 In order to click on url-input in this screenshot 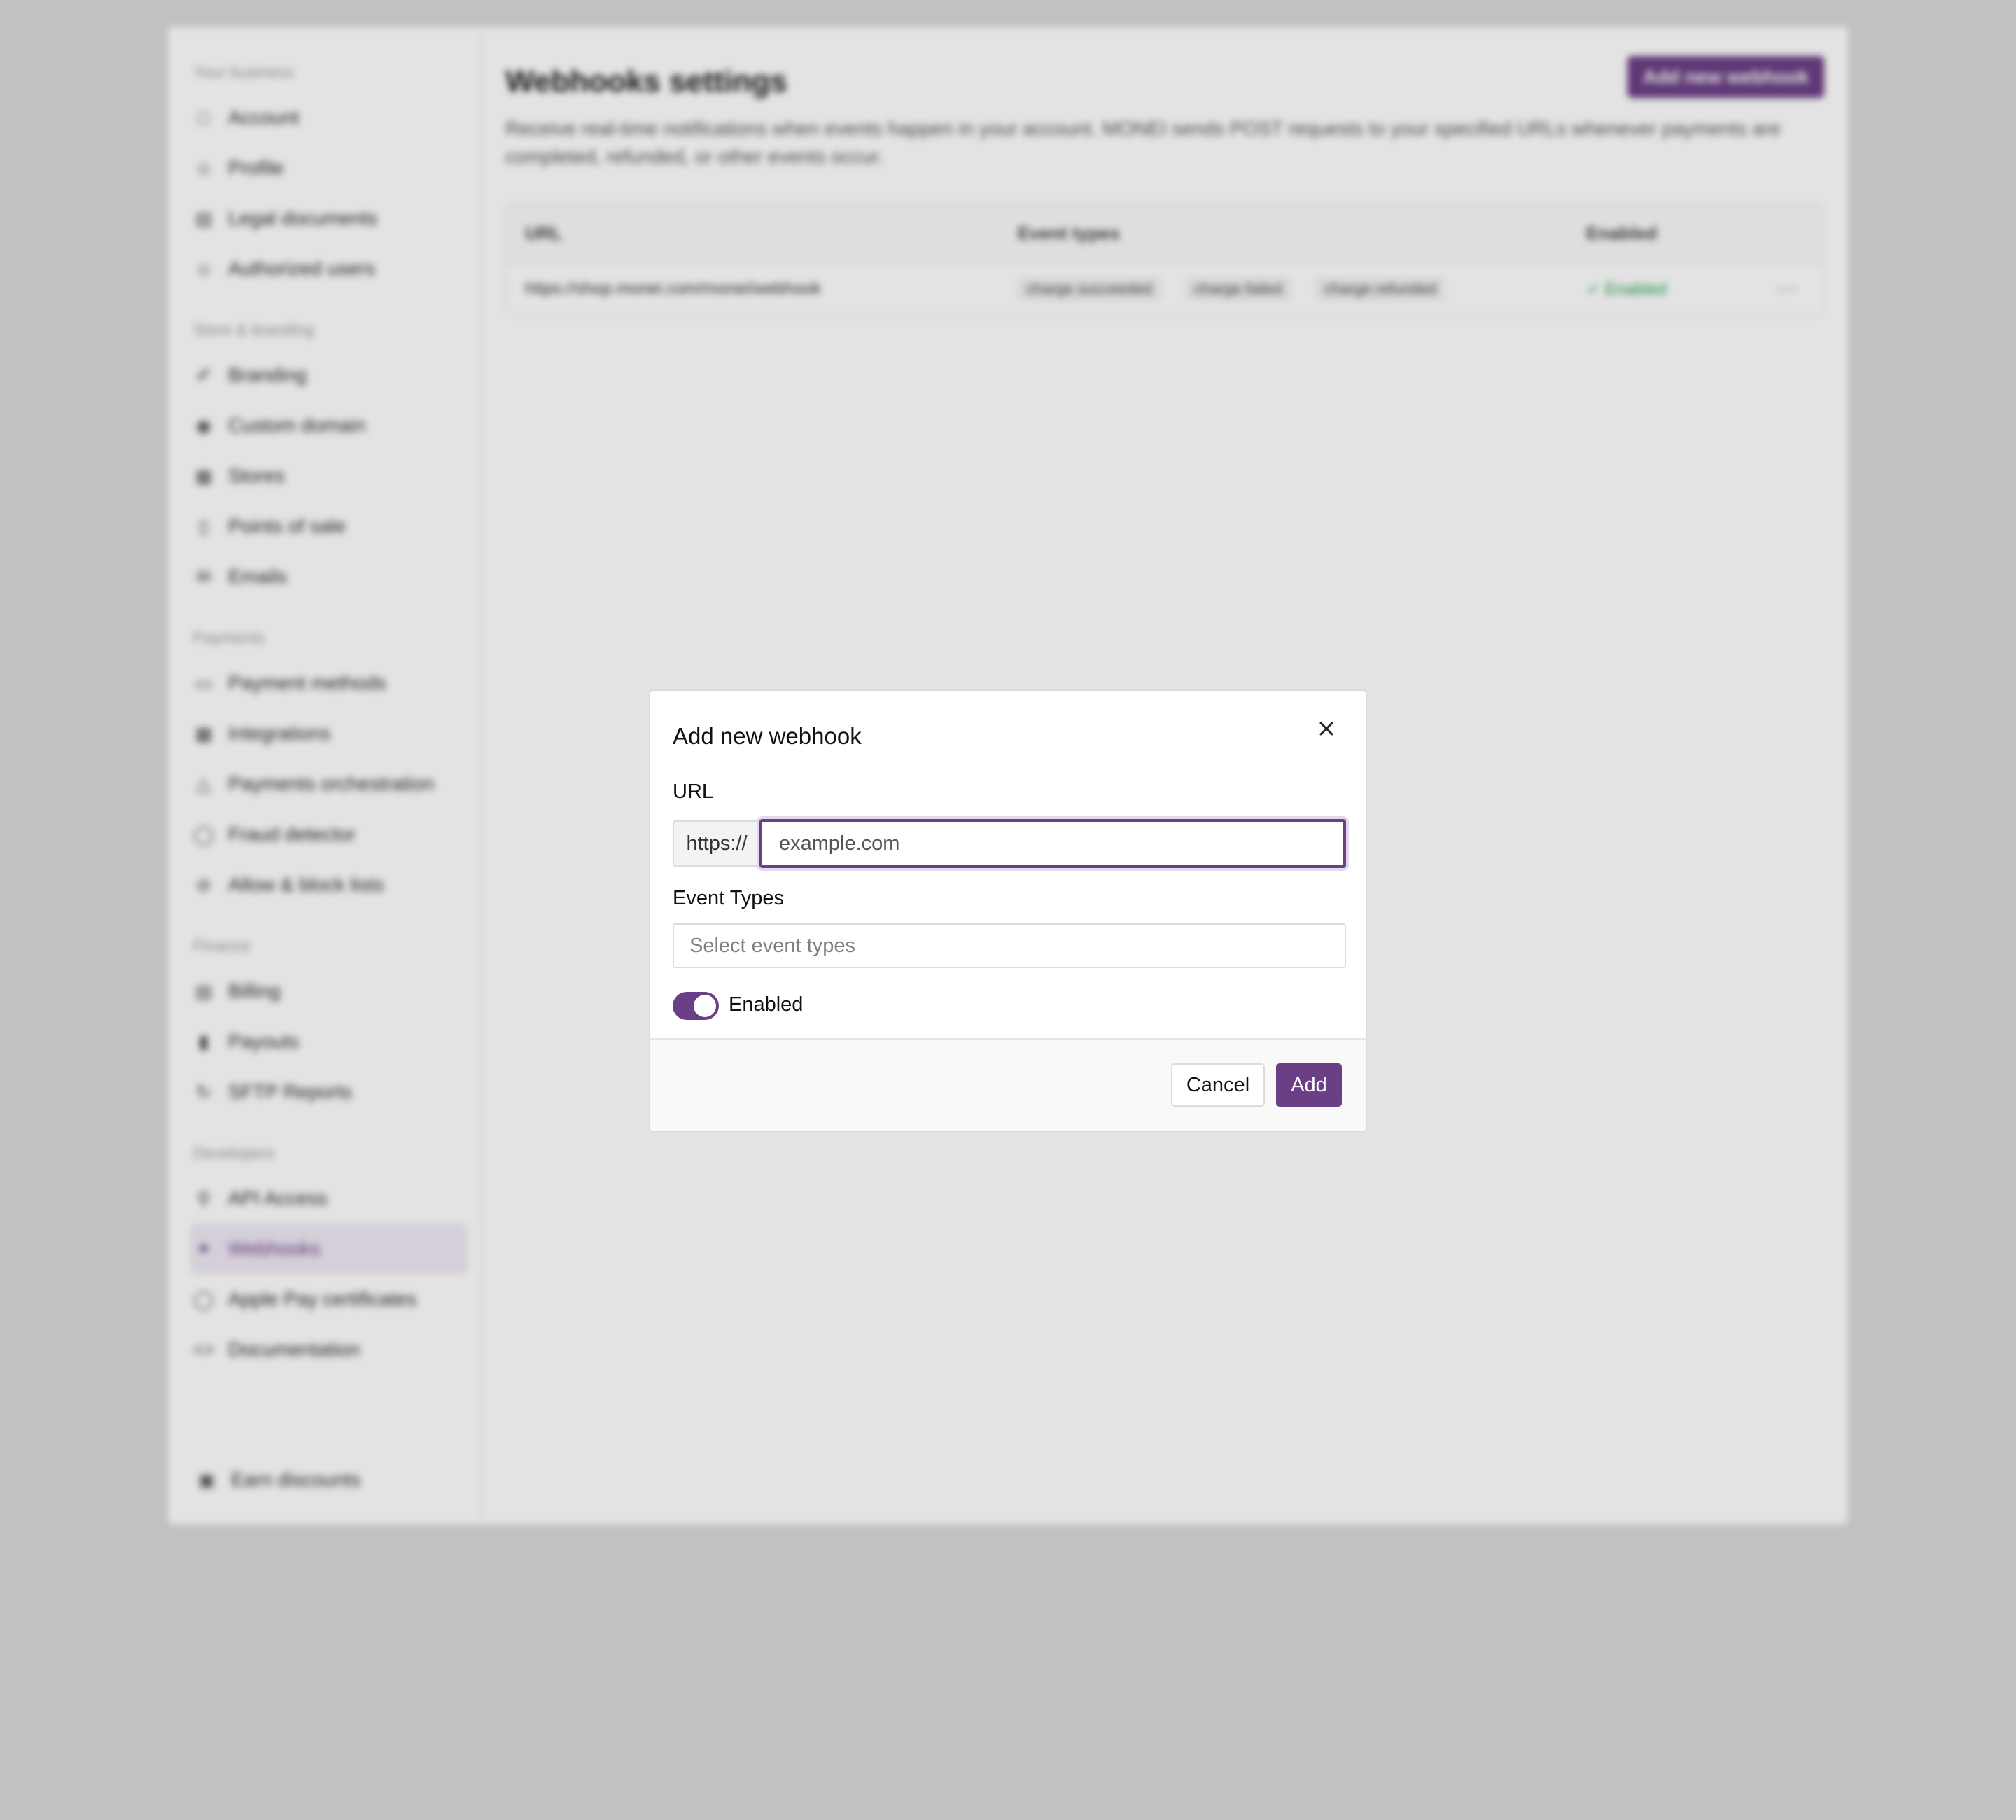, I will do `click(1053, 843)`.